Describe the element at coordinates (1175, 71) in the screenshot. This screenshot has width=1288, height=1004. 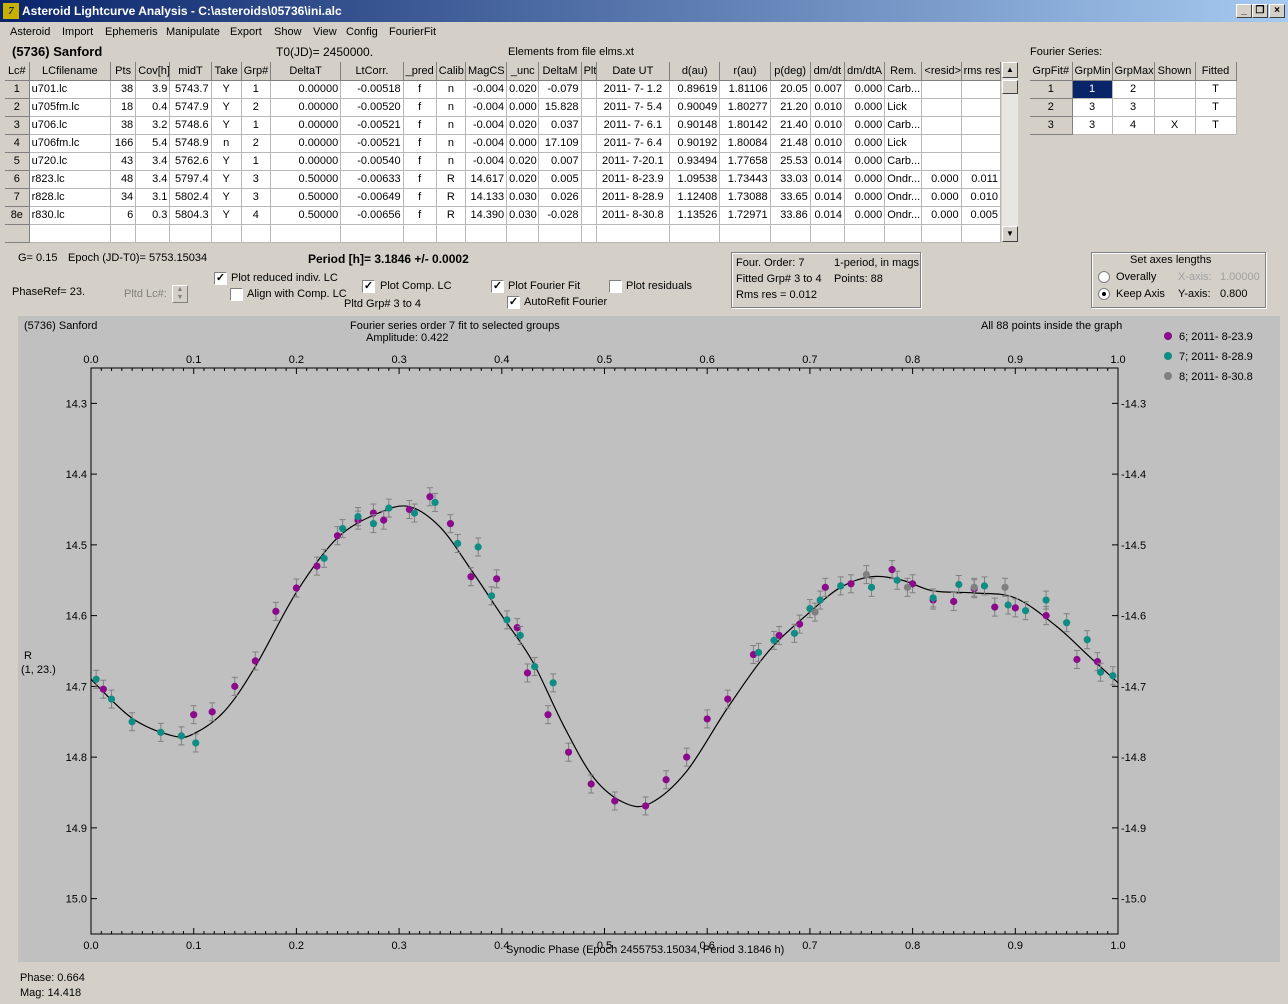
I see `column-header: Shown` at that location.